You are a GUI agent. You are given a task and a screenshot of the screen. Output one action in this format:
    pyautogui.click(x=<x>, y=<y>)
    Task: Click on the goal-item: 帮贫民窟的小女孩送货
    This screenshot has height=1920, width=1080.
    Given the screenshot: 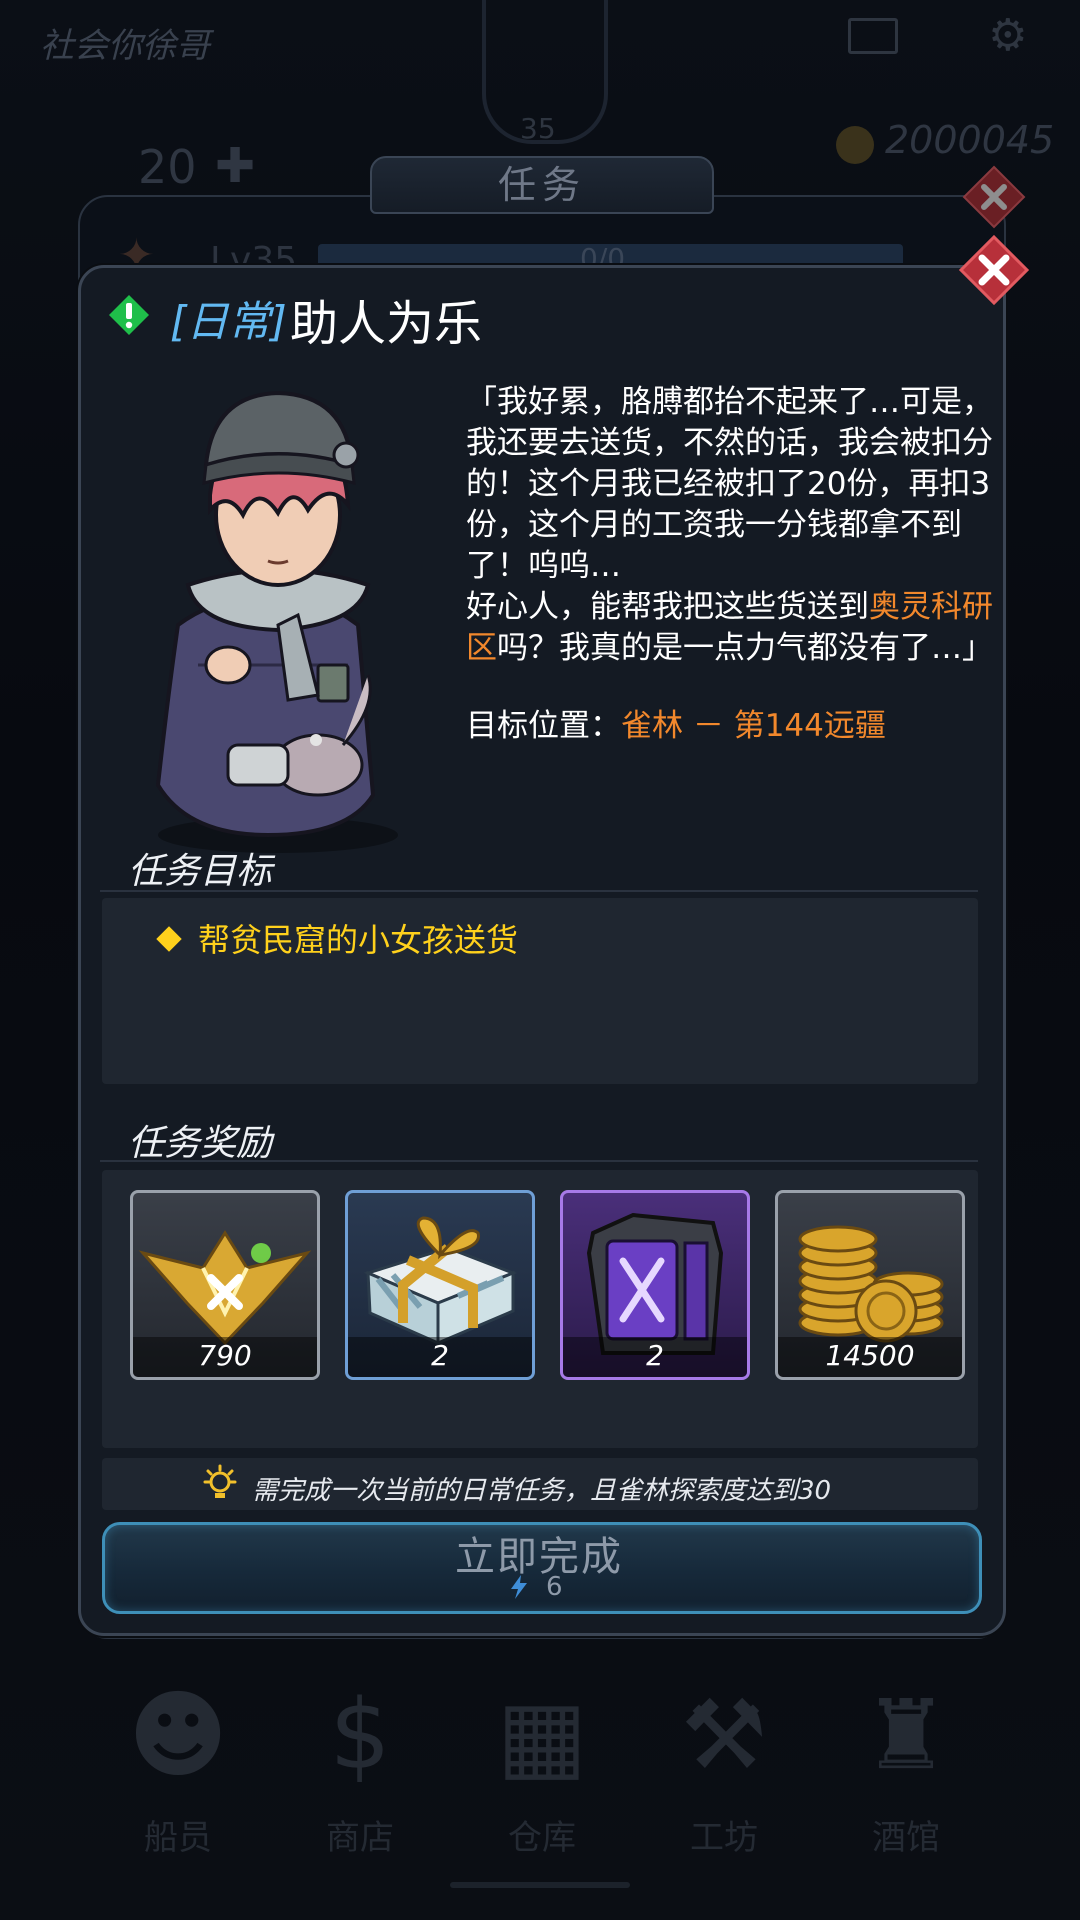 What is the action you would take?
    pyautogui.click(x=337, y=938)
    